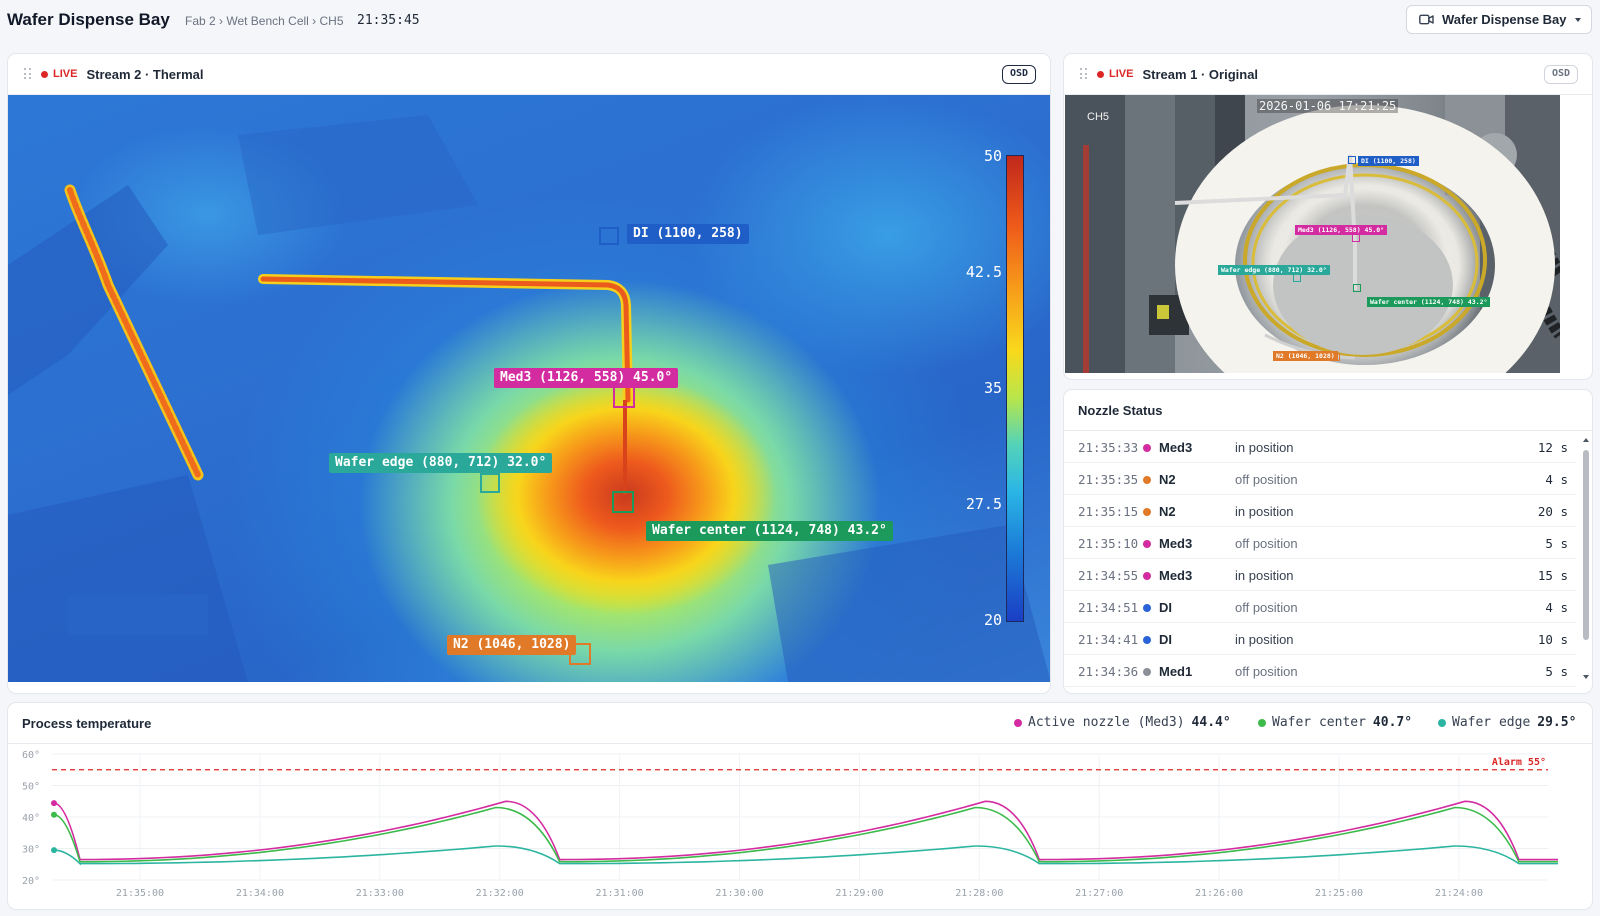 This screenshot has width=1600, height=916. I want to click on scale-label-min: 20, so click(992, 620).